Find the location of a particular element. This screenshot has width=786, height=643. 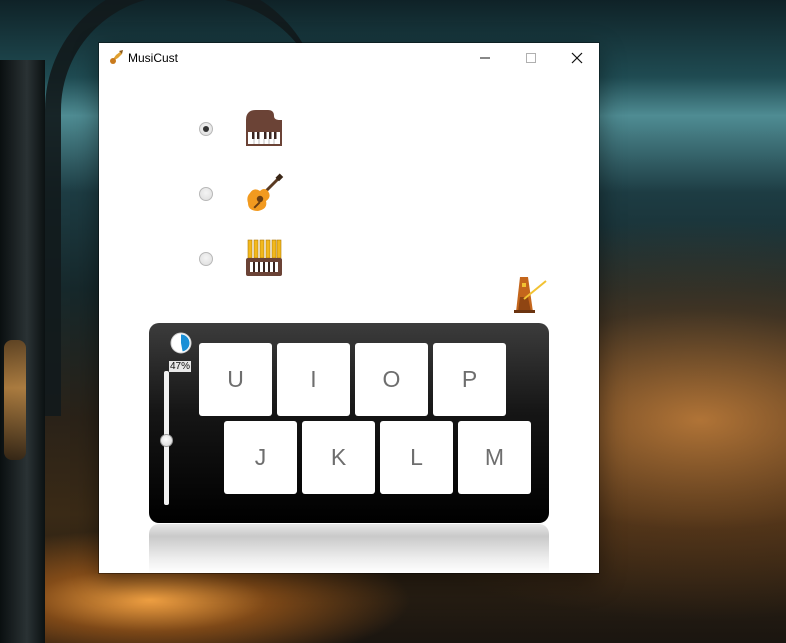

maximize-icon is located at coordinates (531, 58).